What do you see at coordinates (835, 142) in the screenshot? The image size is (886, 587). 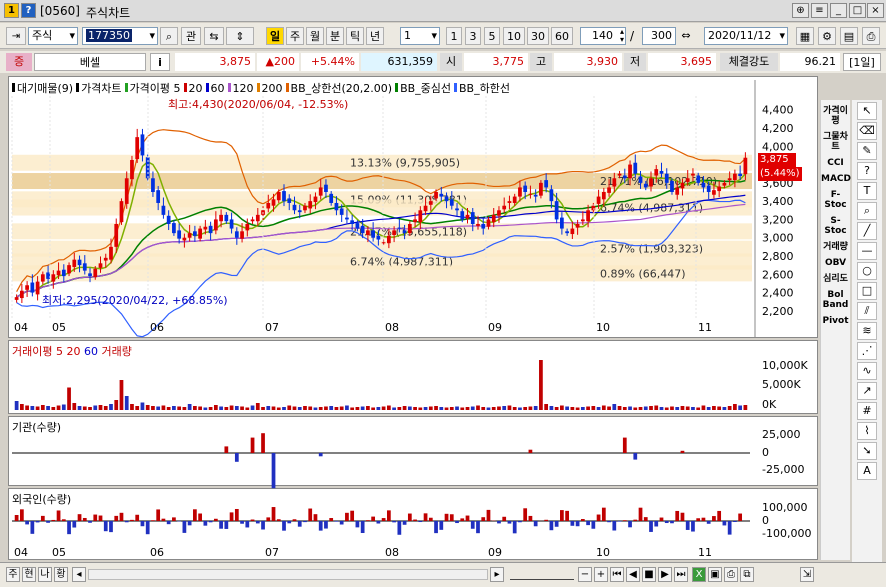 I see `indicator-button: 그물차트` at bounding box center [835, 142].